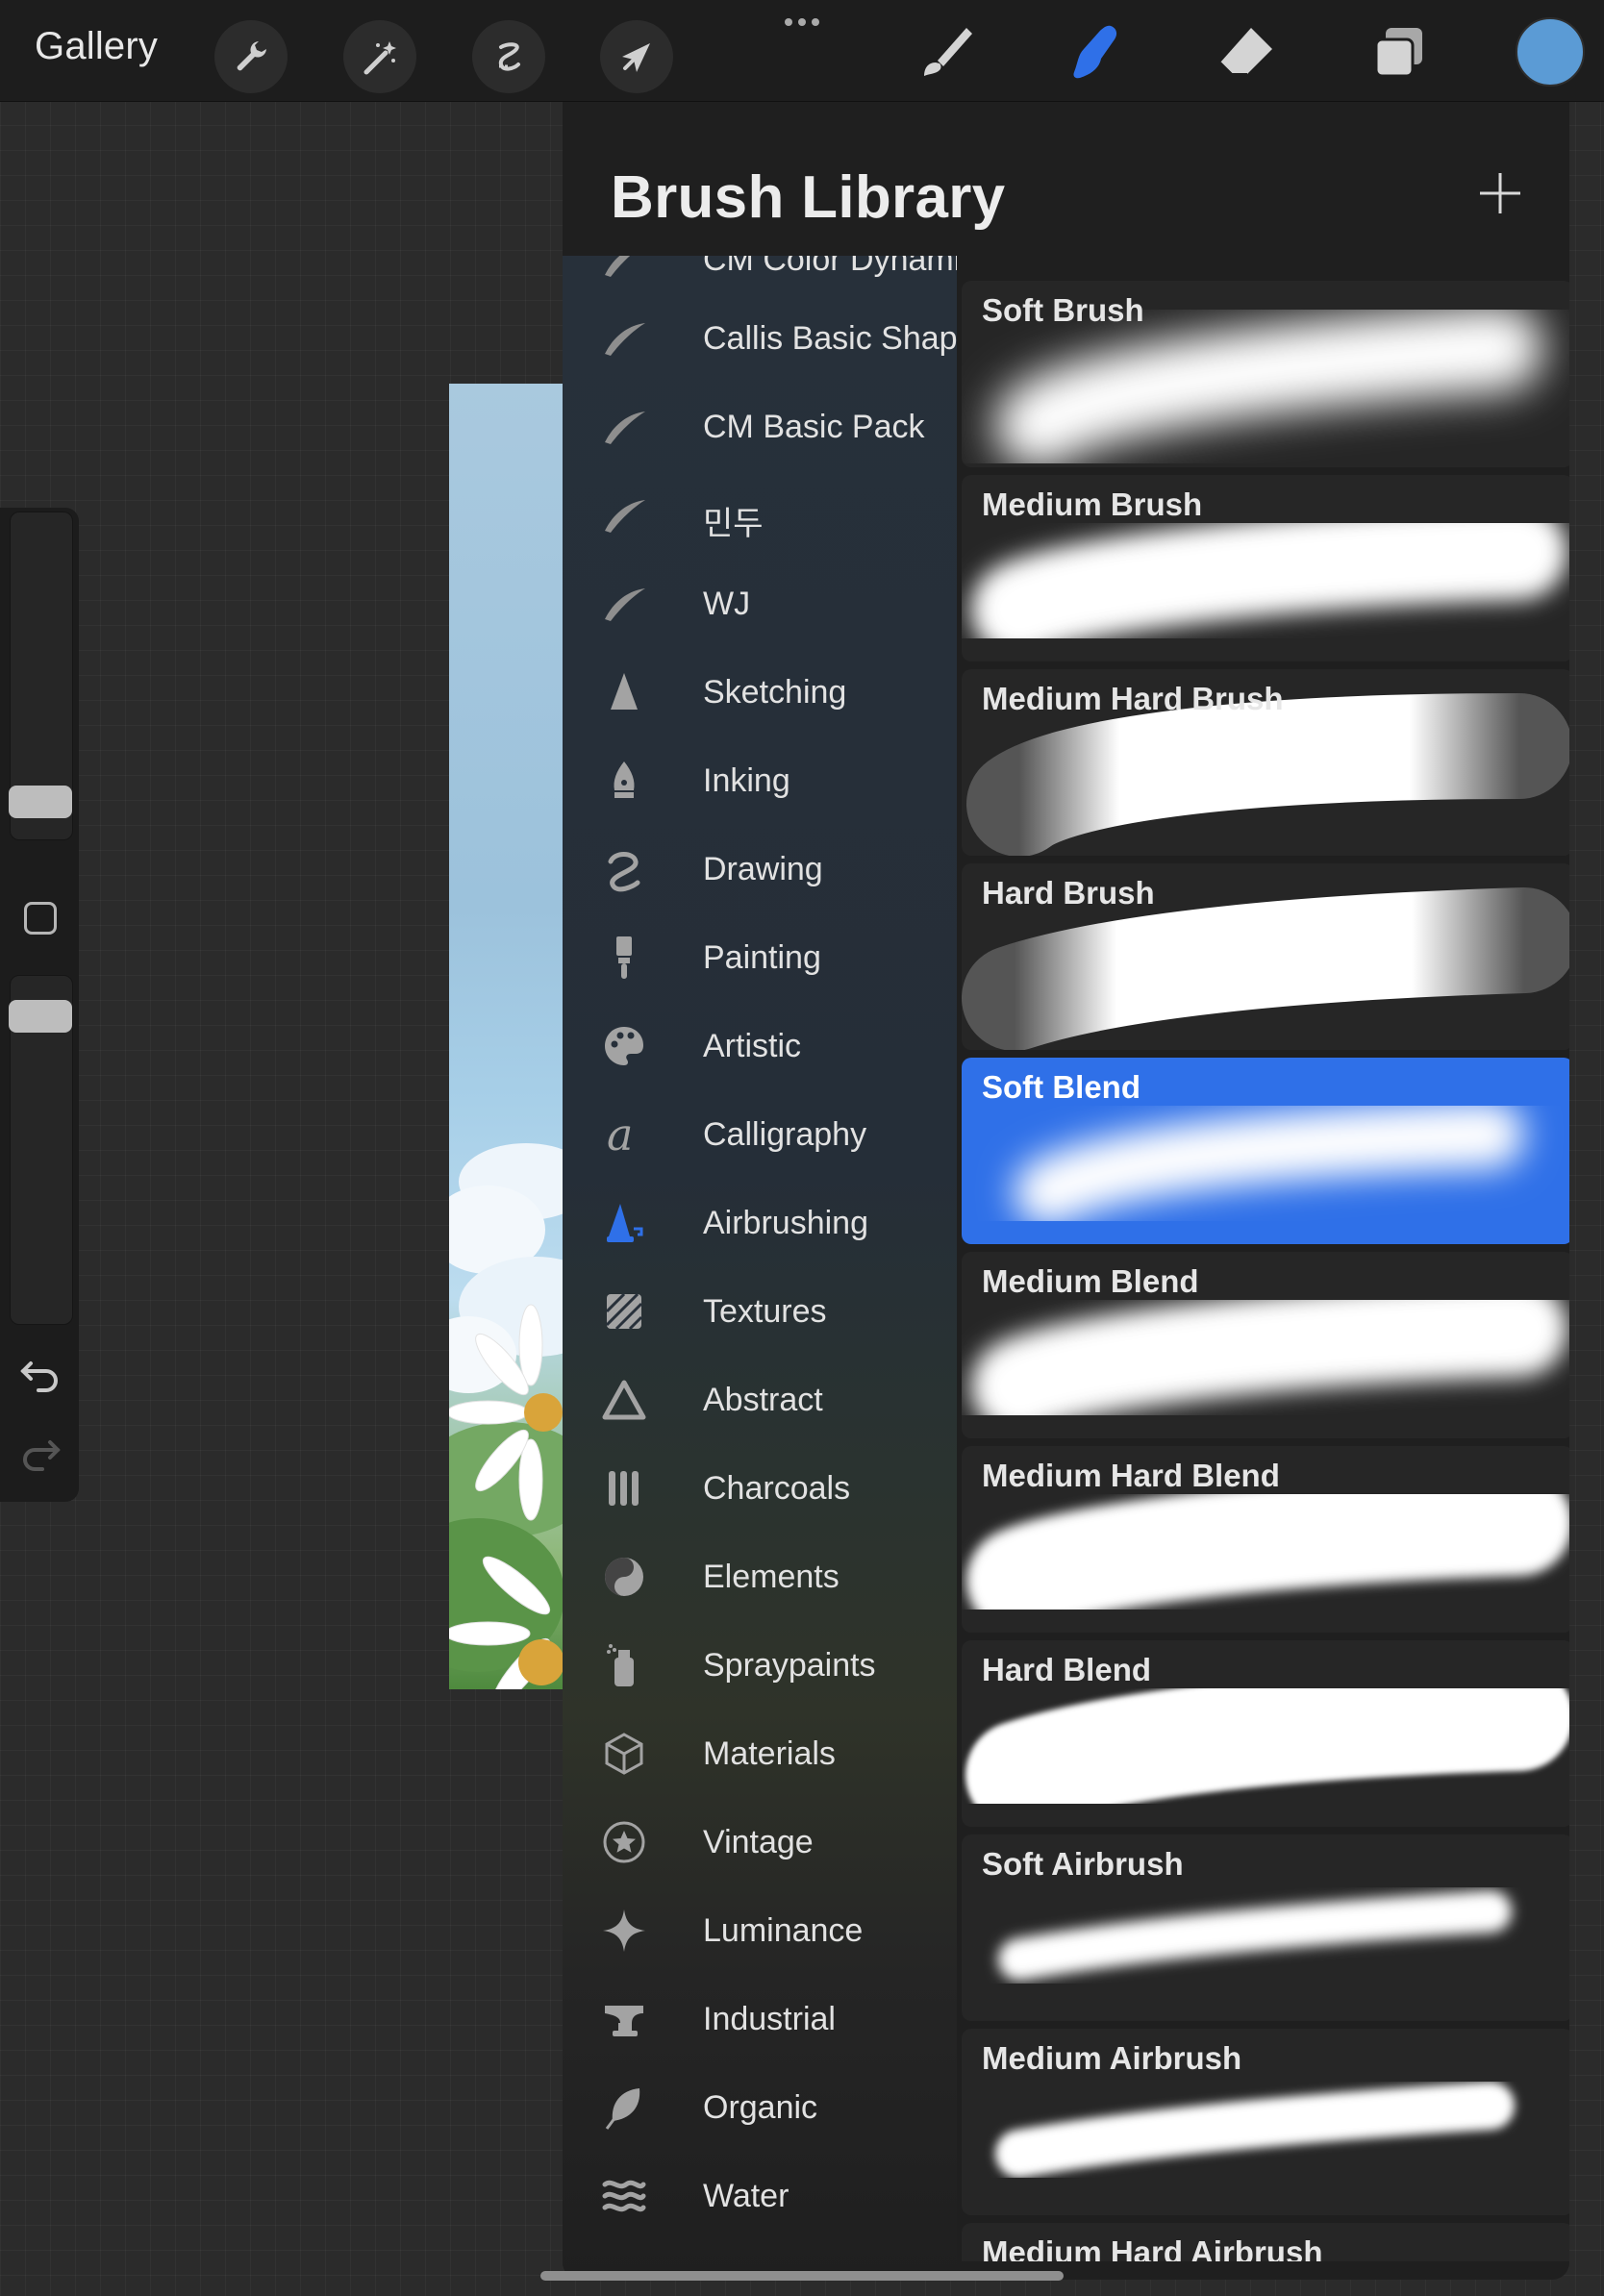  Describe the element at coordinates (808, 197) in the screenshot. I see `panel-title: Brush Library` at that location.